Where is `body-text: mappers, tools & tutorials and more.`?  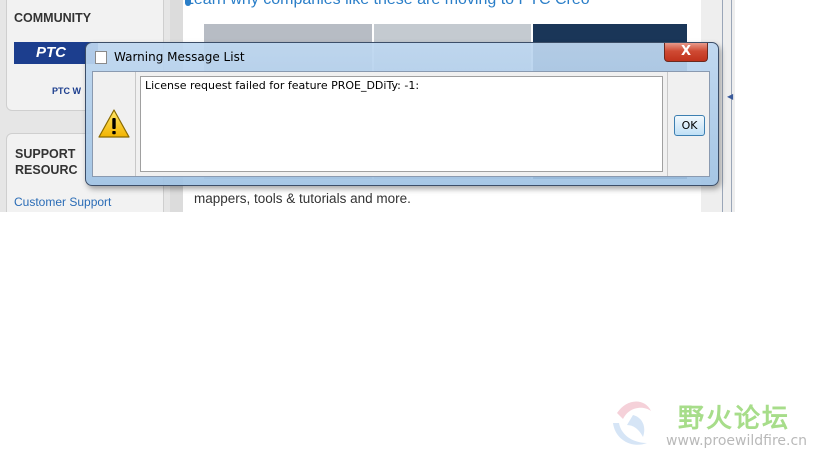
body-text: mappers, tools & tutorials and more. is located at coordinates (302, 198).